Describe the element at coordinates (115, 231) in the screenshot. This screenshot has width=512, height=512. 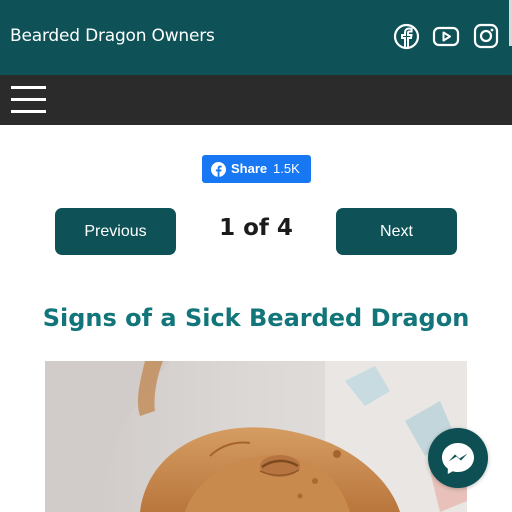
I see `previous-button: Previous` at that location.